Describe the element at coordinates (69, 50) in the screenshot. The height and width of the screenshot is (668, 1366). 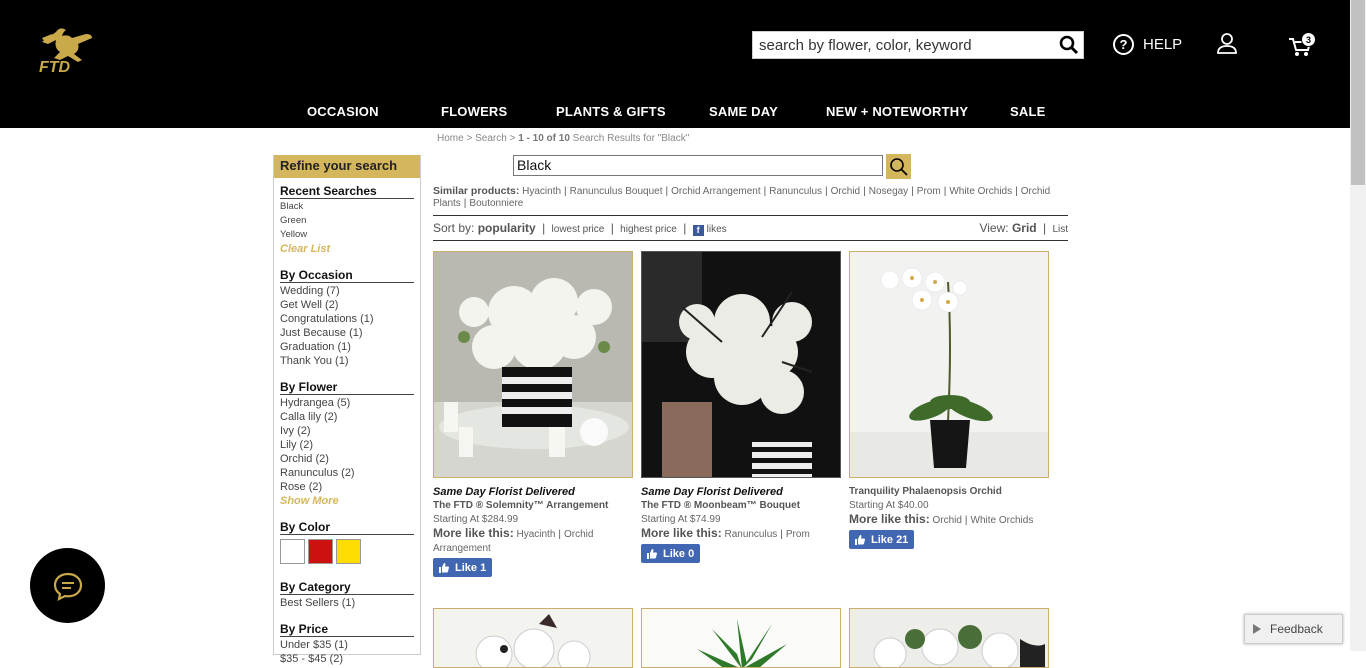
I see `ftd-mercury-logo: FTD` at that location.